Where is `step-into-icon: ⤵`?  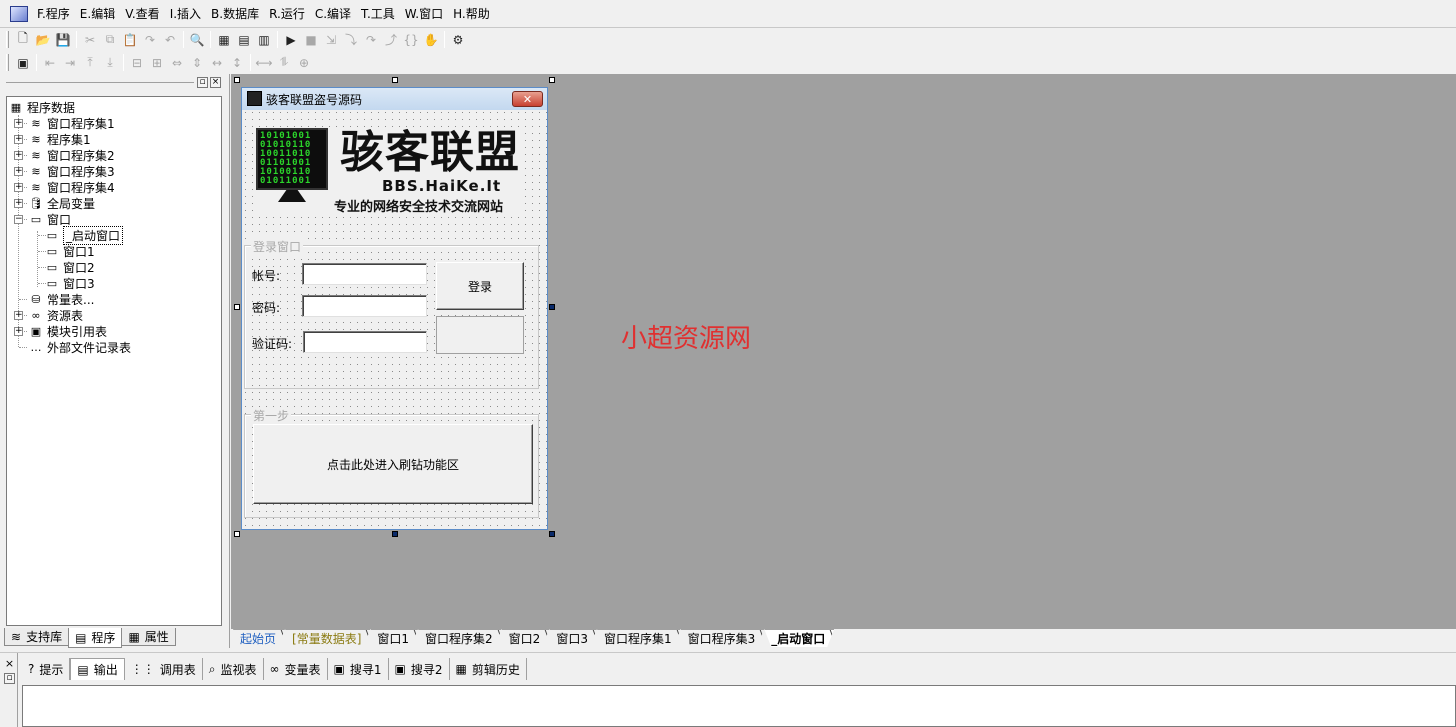 step-into-icon: ⤵ is located at coordinates (351, 39).